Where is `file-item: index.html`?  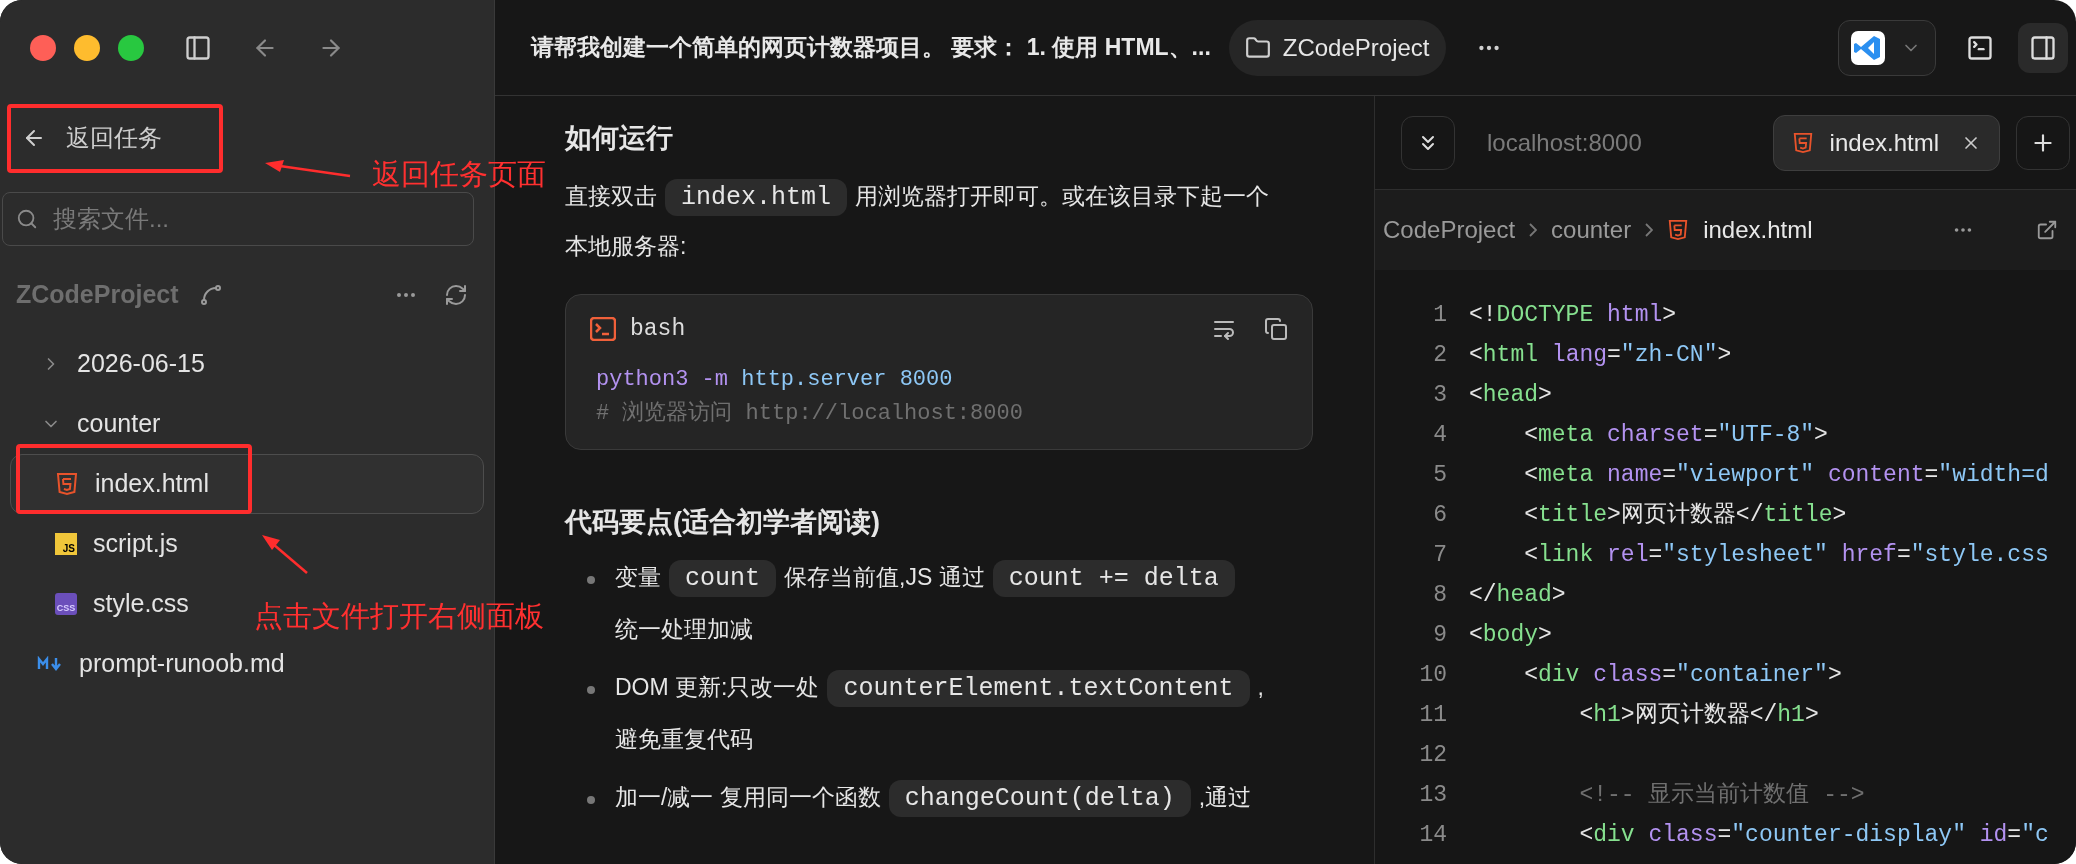 file-item: index.html is located at coordinates (247, 484).